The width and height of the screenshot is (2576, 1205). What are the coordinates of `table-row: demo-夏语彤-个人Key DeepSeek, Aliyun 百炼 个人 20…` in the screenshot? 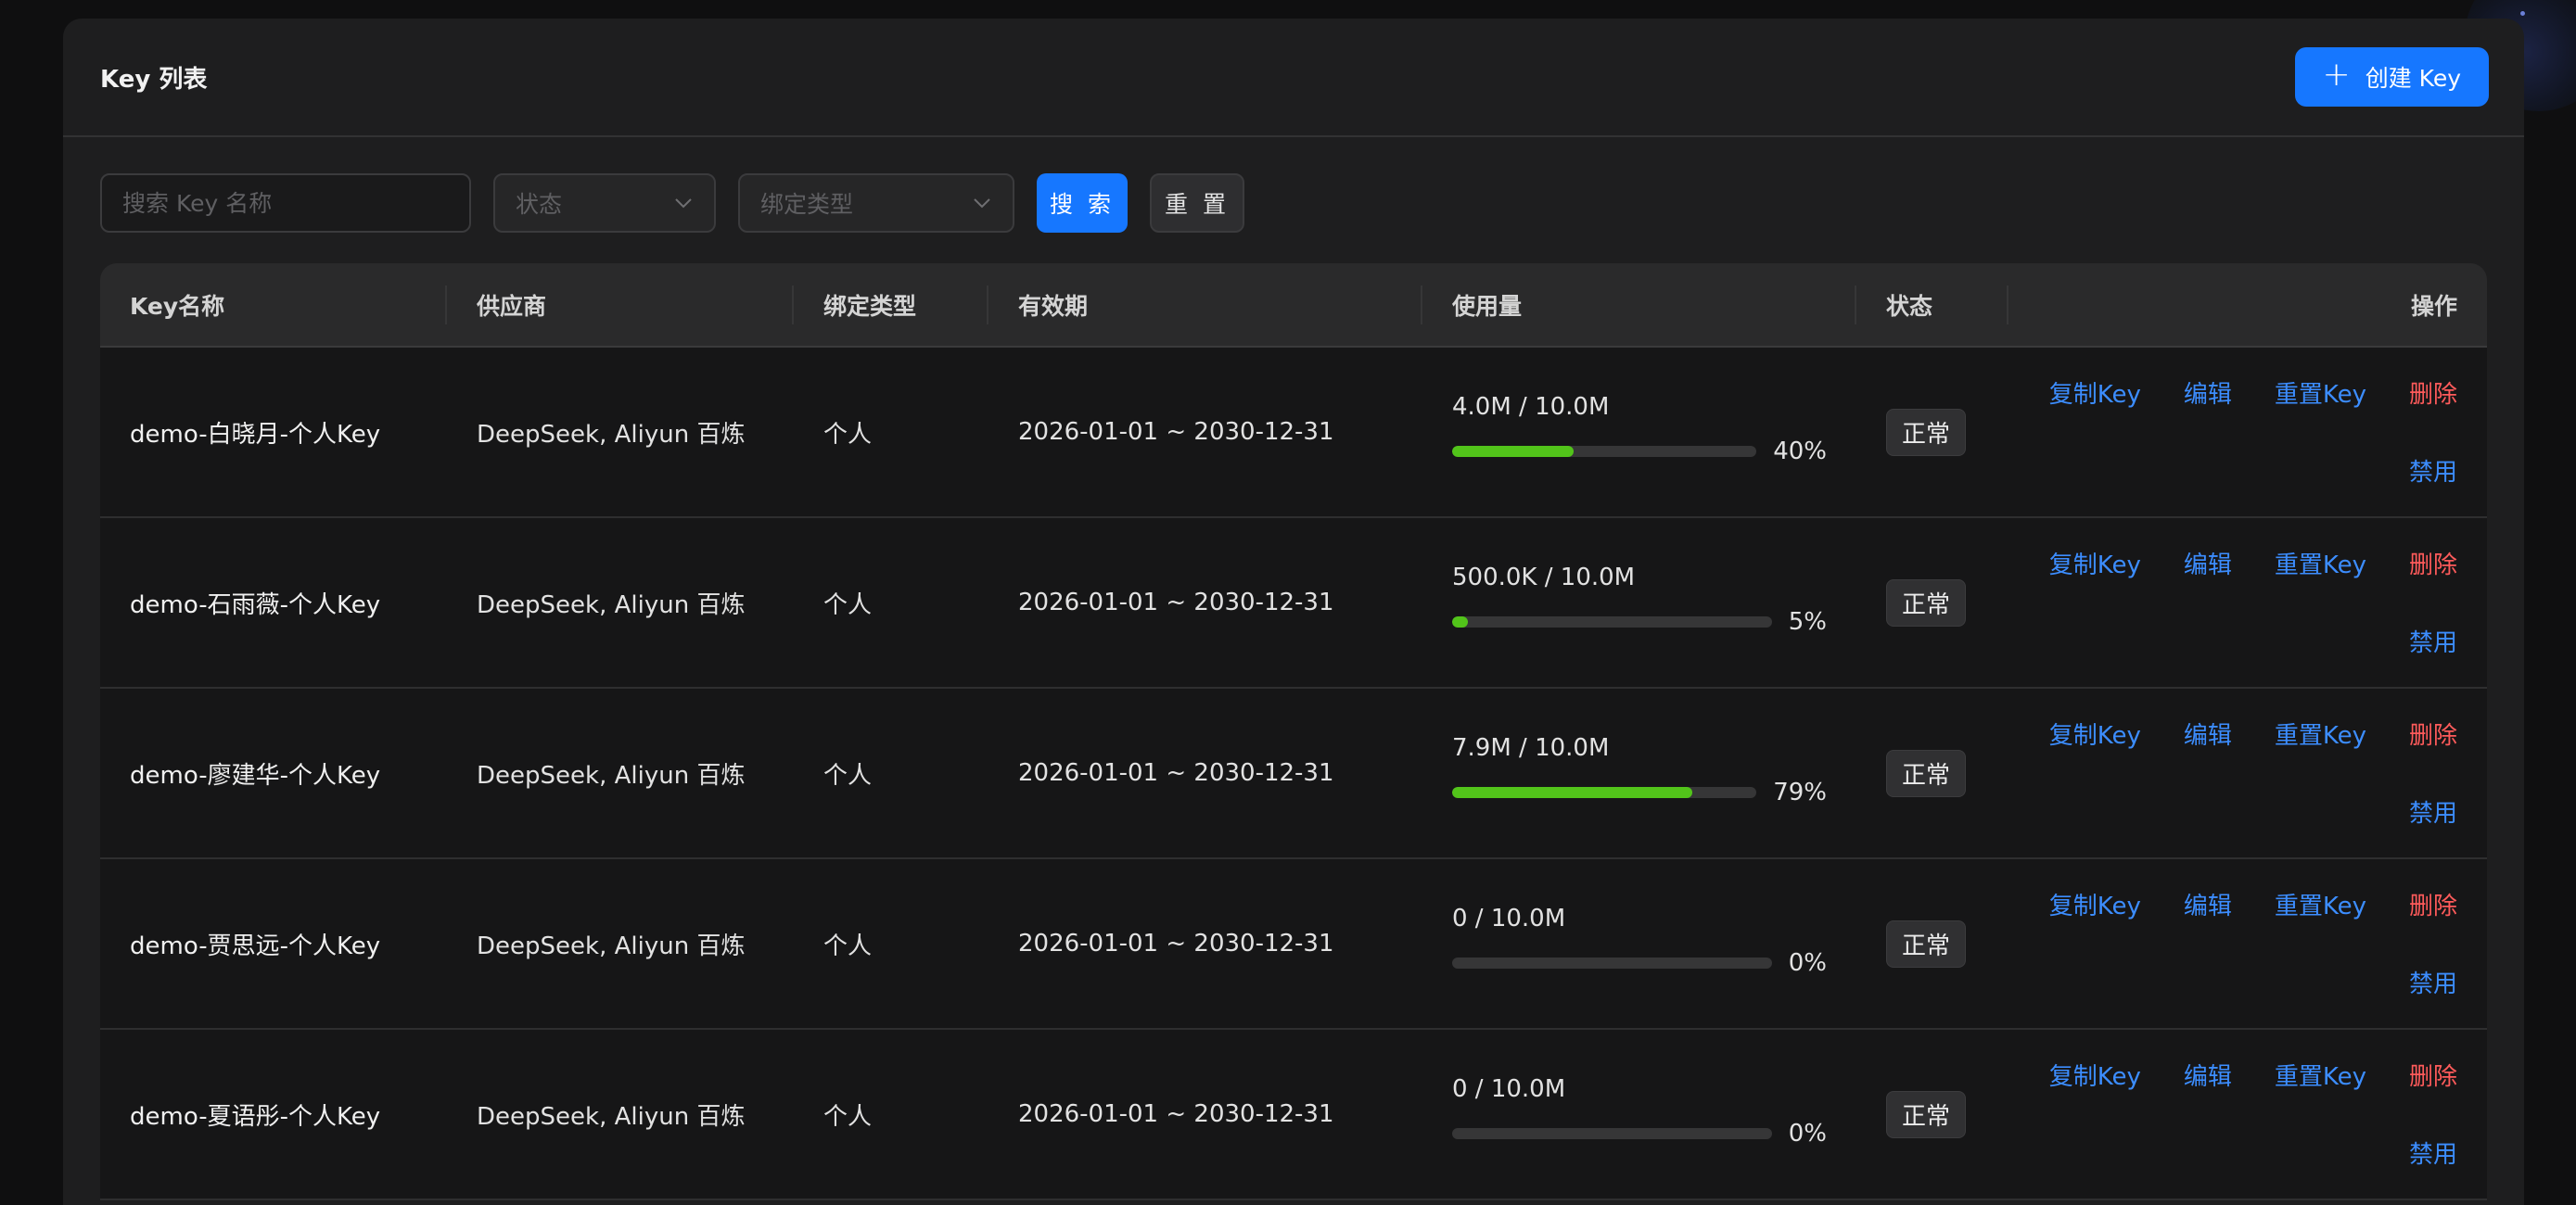 It's located at (1293, 1114).